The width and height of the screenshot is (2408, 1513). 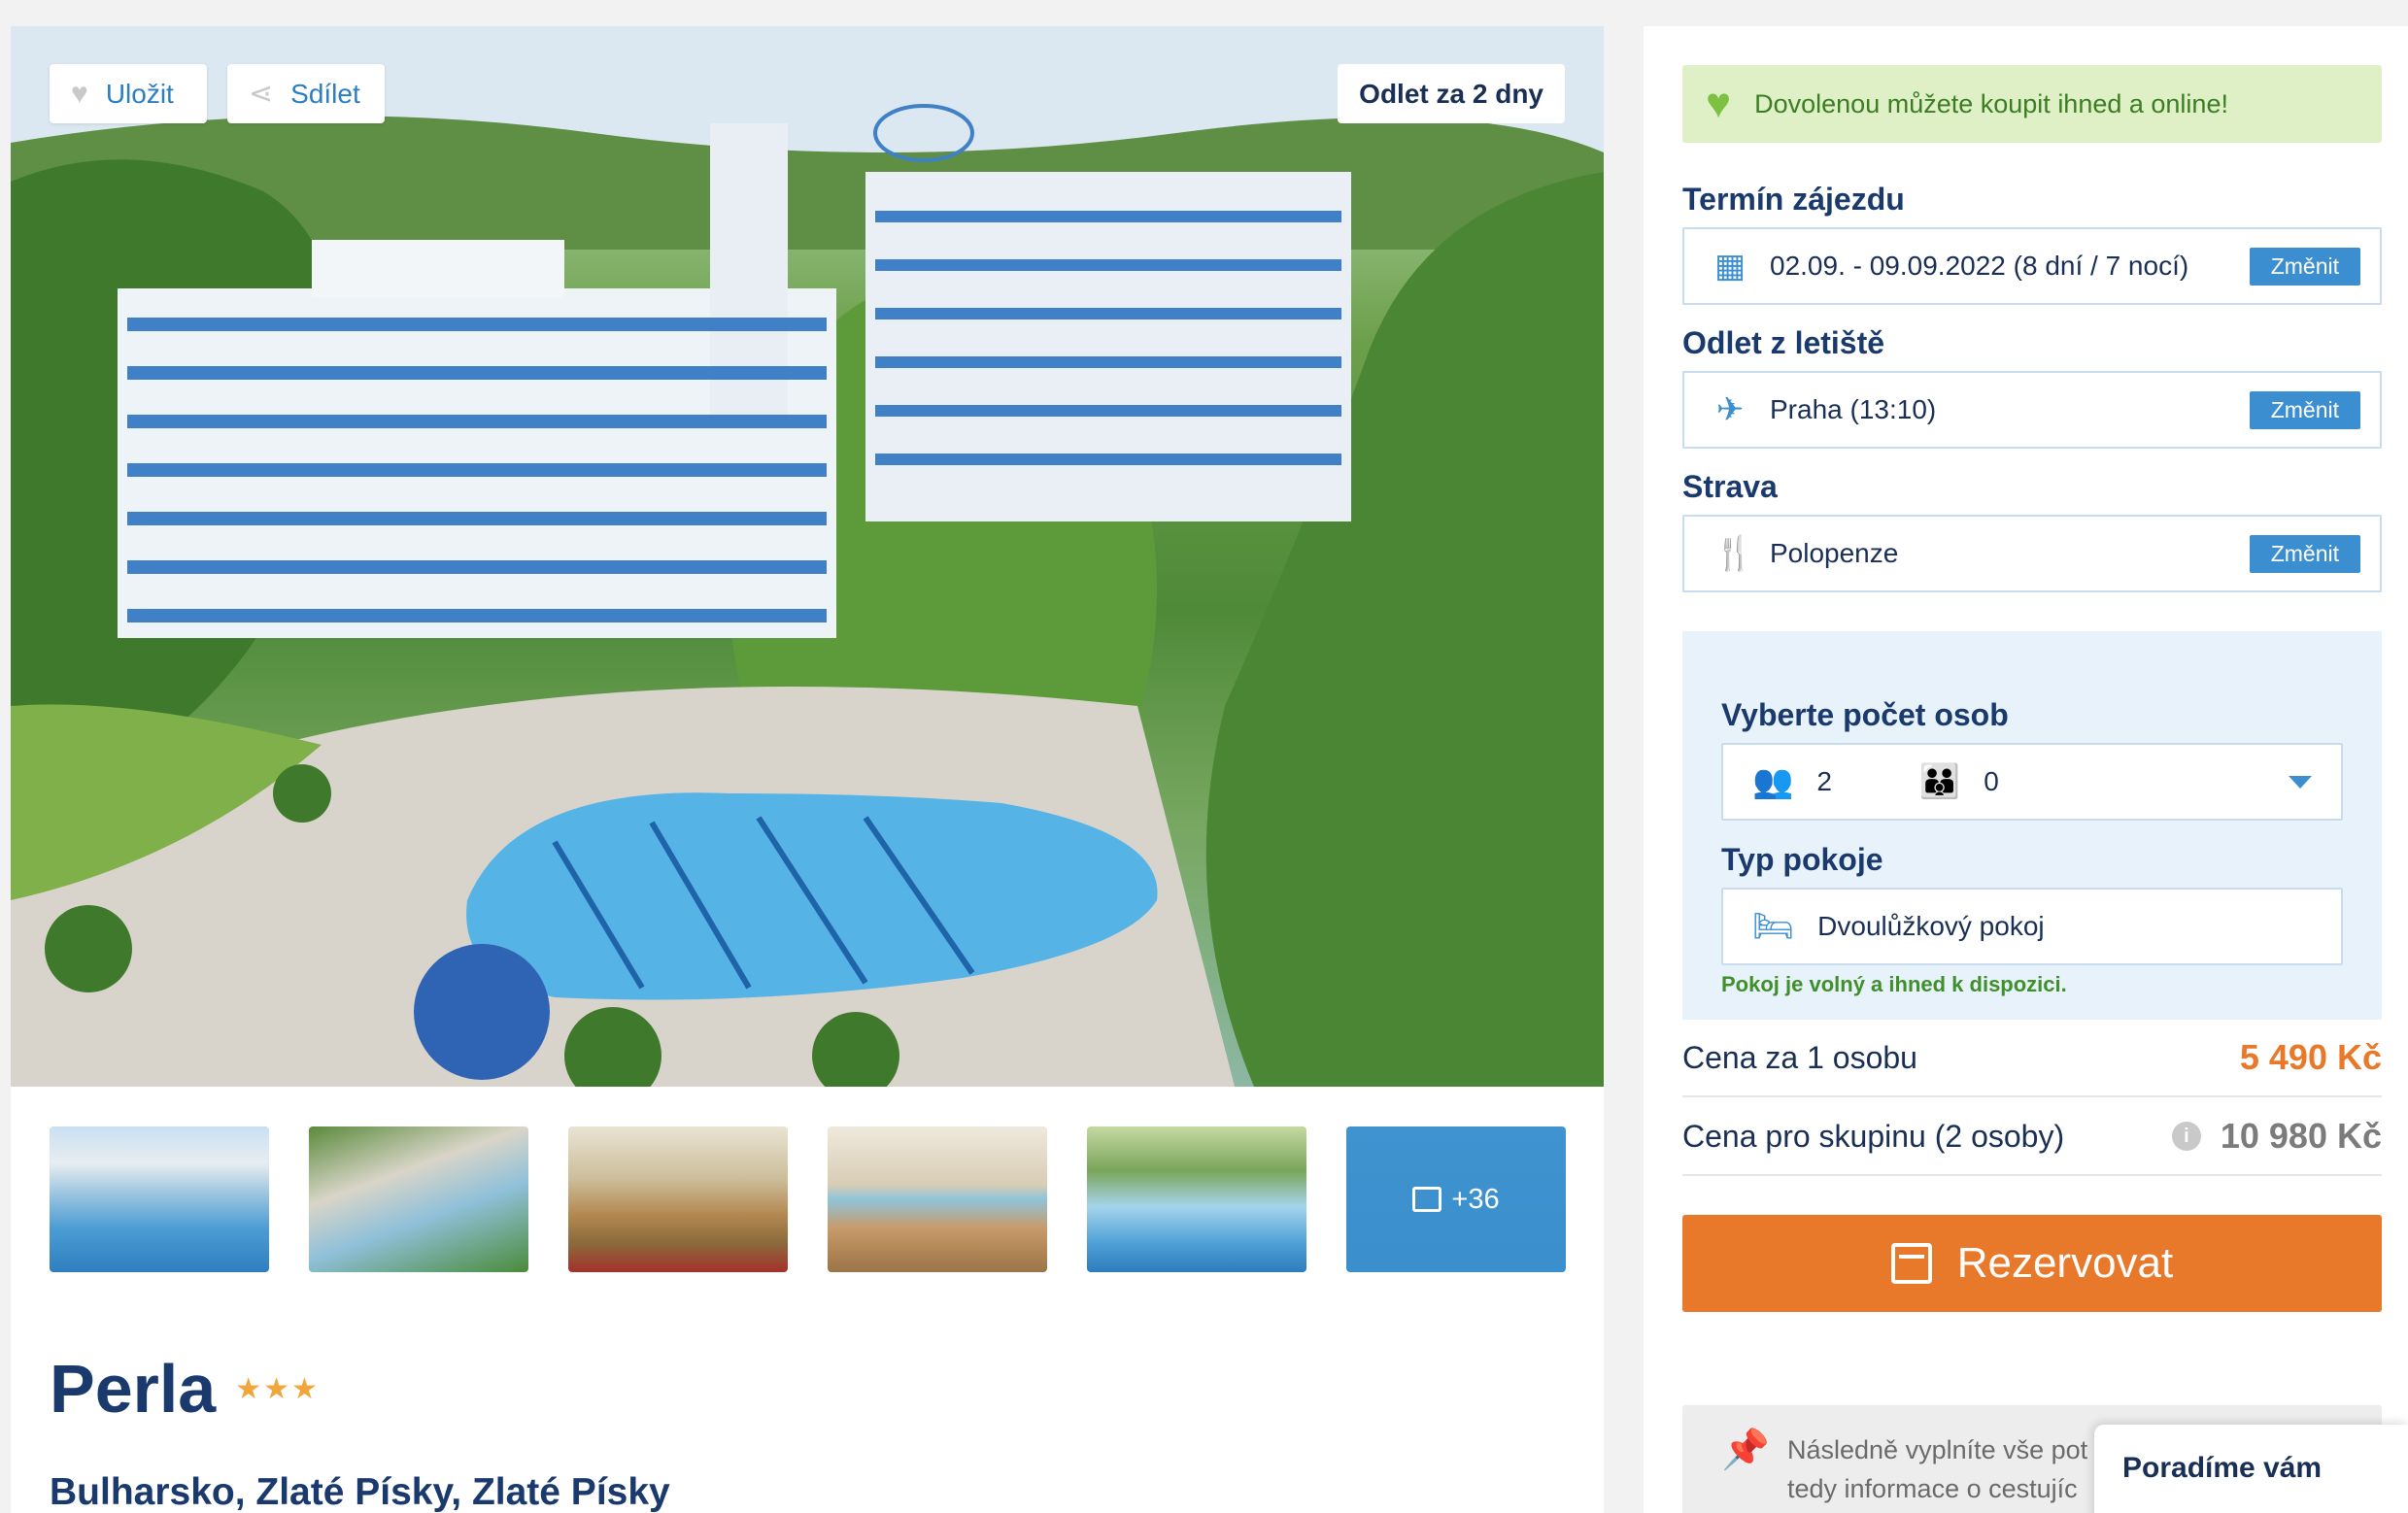 I want to click on term-value: 02.09. - 09.09.2022 (8 dní / 7 nocí), so click(x=1979, y=266).